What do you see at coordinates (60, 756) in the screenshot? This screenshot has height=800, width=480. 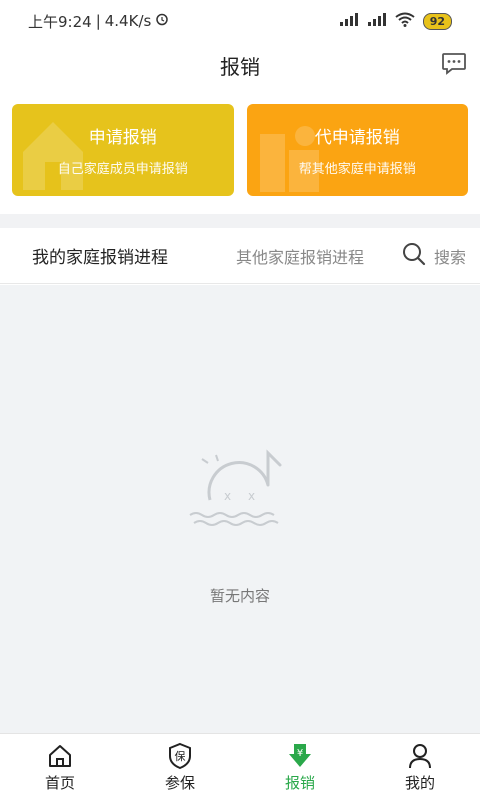 I see `home-icon` at bounding box center [60, 756].